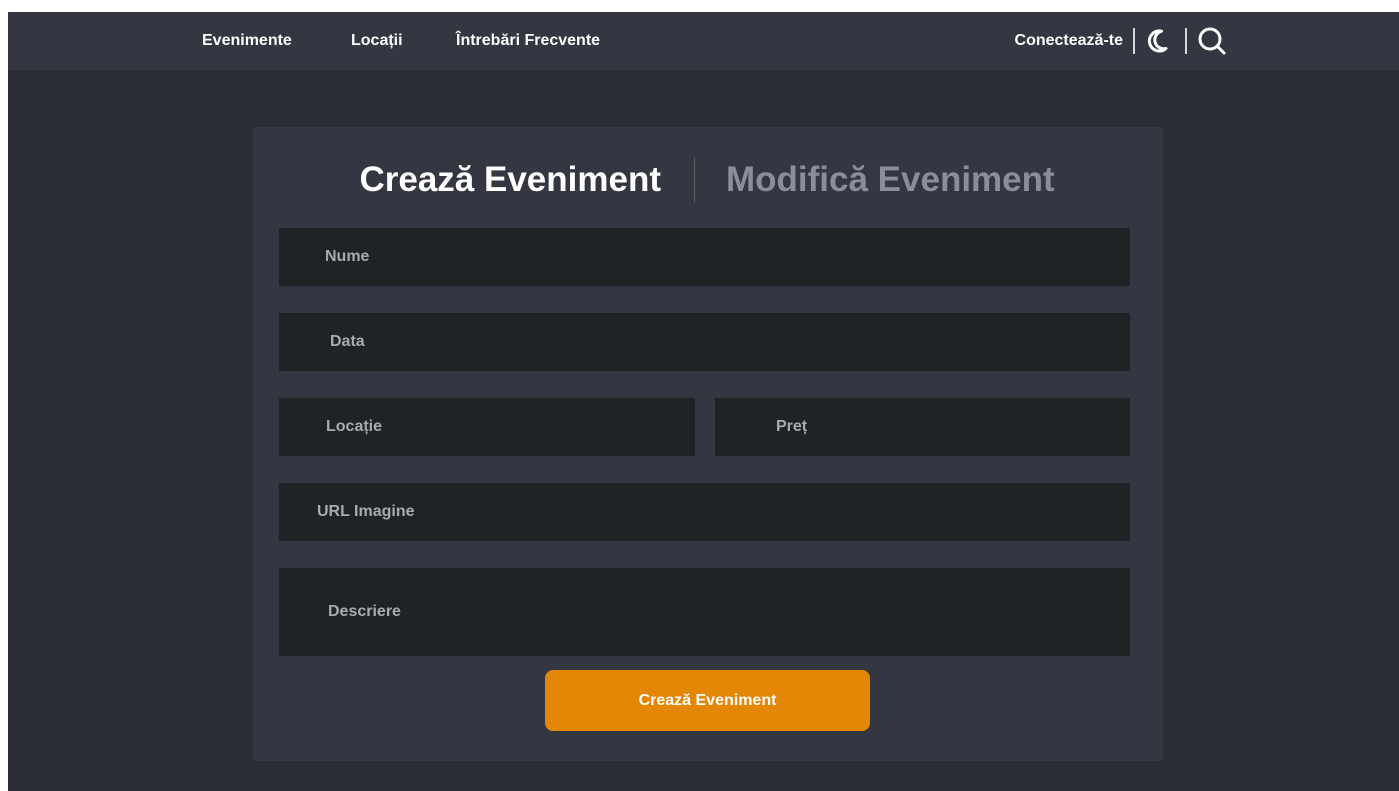 This screenshot has width=1399, height=791. I want to click on tab-edit-event: Modifică Eveniment, so click(890, 180).